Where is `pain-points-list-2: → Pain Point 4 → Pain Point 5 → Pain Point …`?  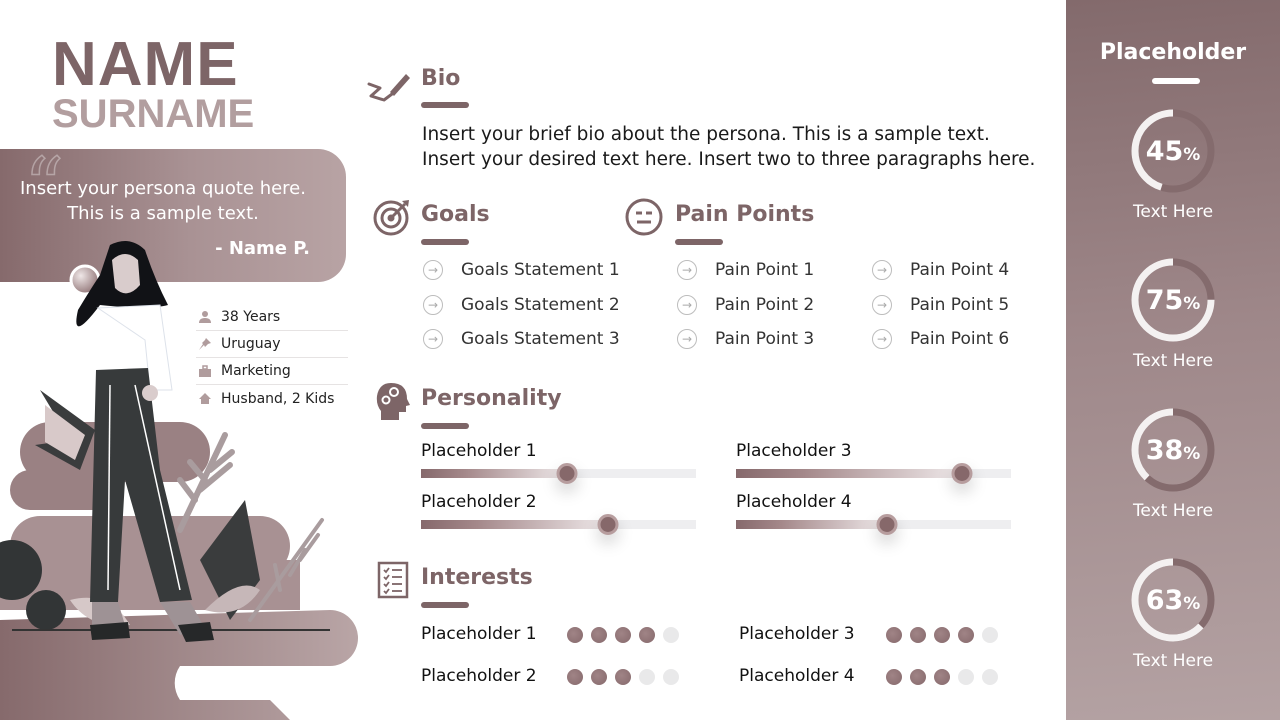 pain-points-list-2: → Pain Point 4 → Pain Point 5 → Pain Point … is located at coordinates (940, 305).